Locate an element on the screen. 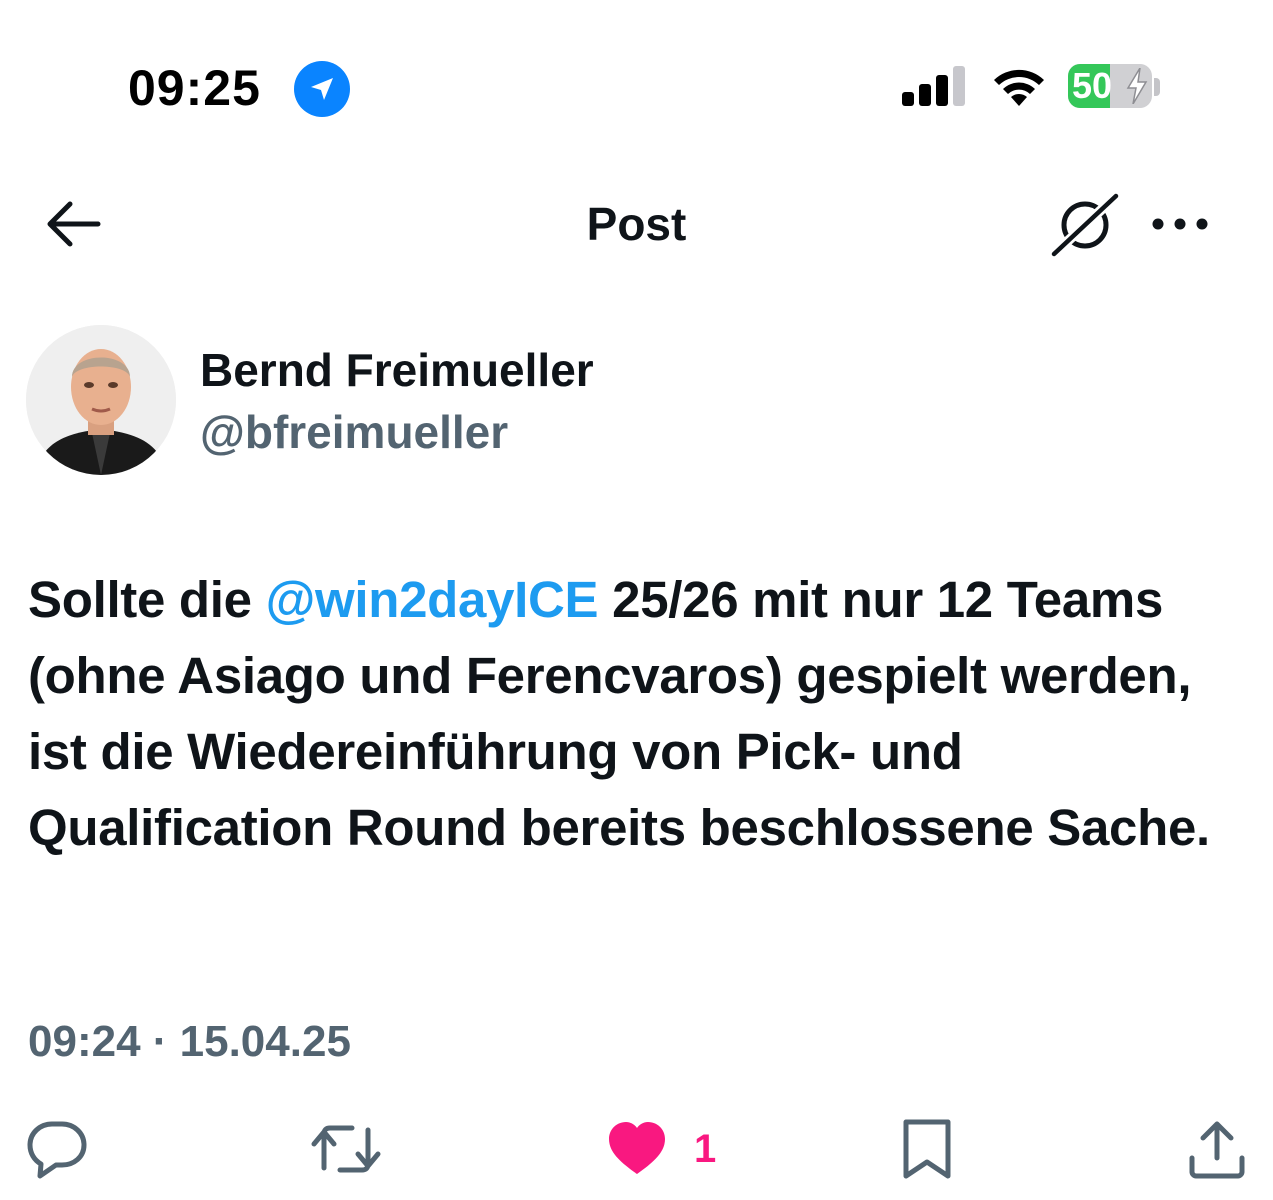  like-count: 1 is located at coordinates (705, 1149).